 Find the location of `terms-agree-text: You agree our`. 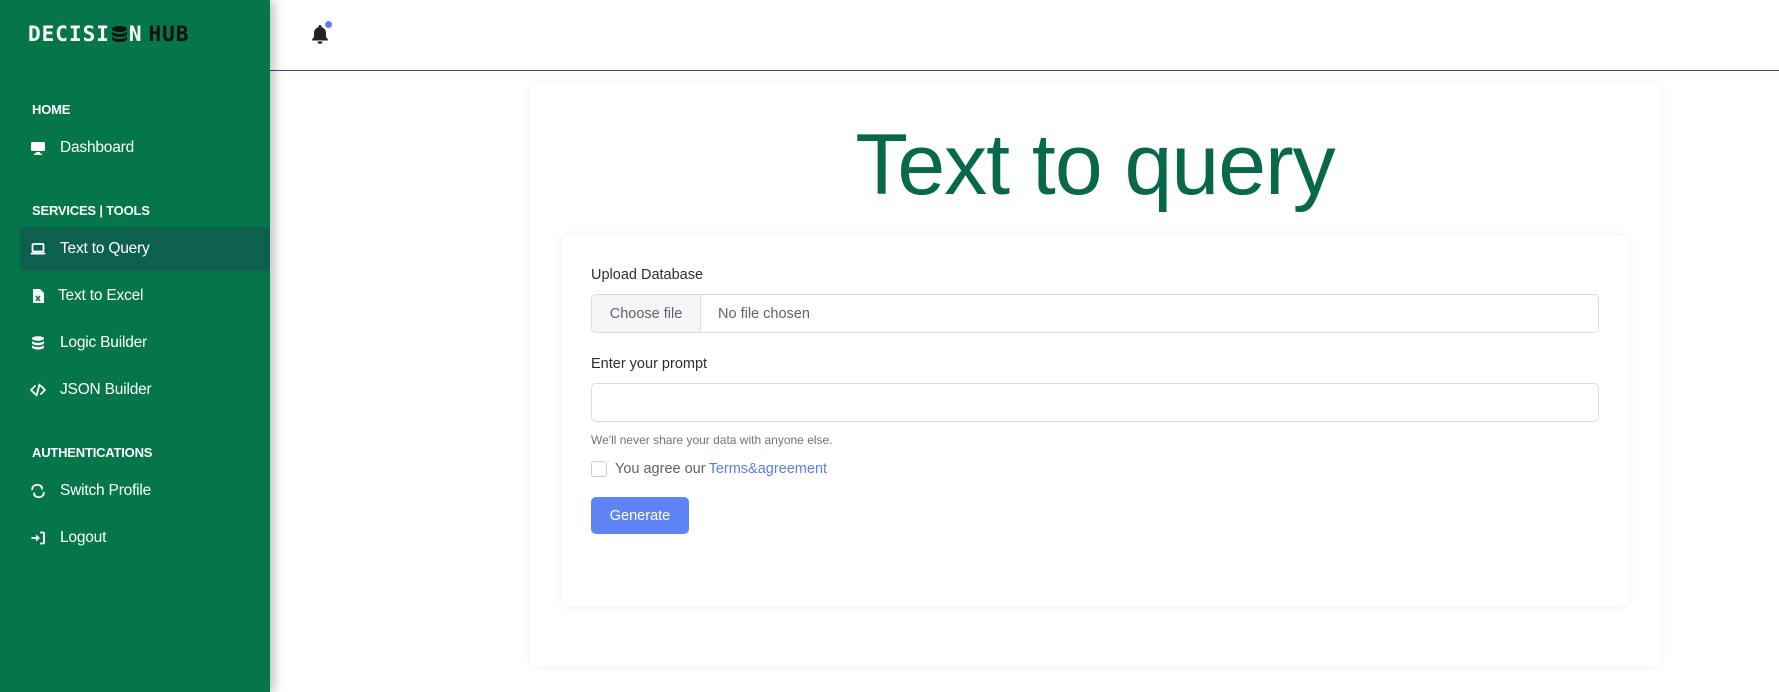

terms-agree-text: You agree our is located at coordinates (660, 469).